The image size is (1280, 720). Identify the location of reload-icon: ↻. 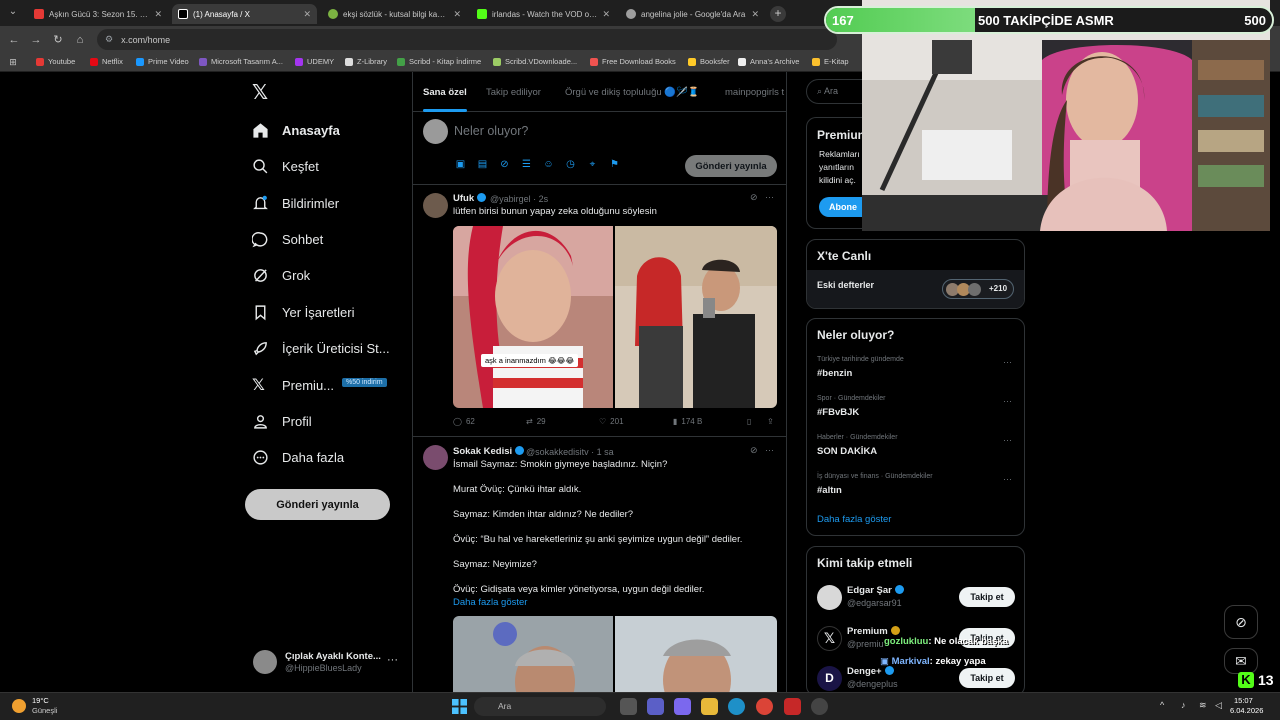
(58, 40).